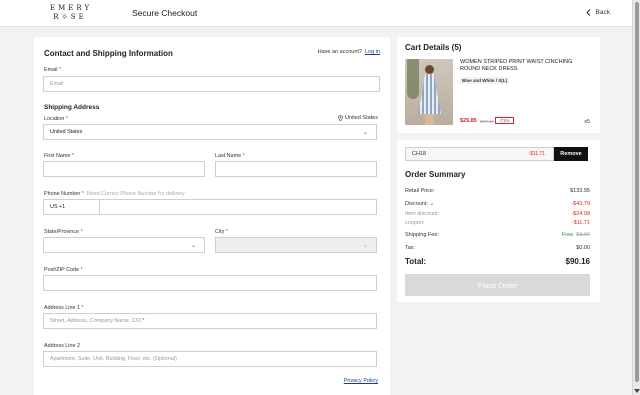 This screenshot has width=640, height=395. Describe the element at coordinates (435, 174) in the screenshot. I see `order-summary-title: Order Summary` at that location.